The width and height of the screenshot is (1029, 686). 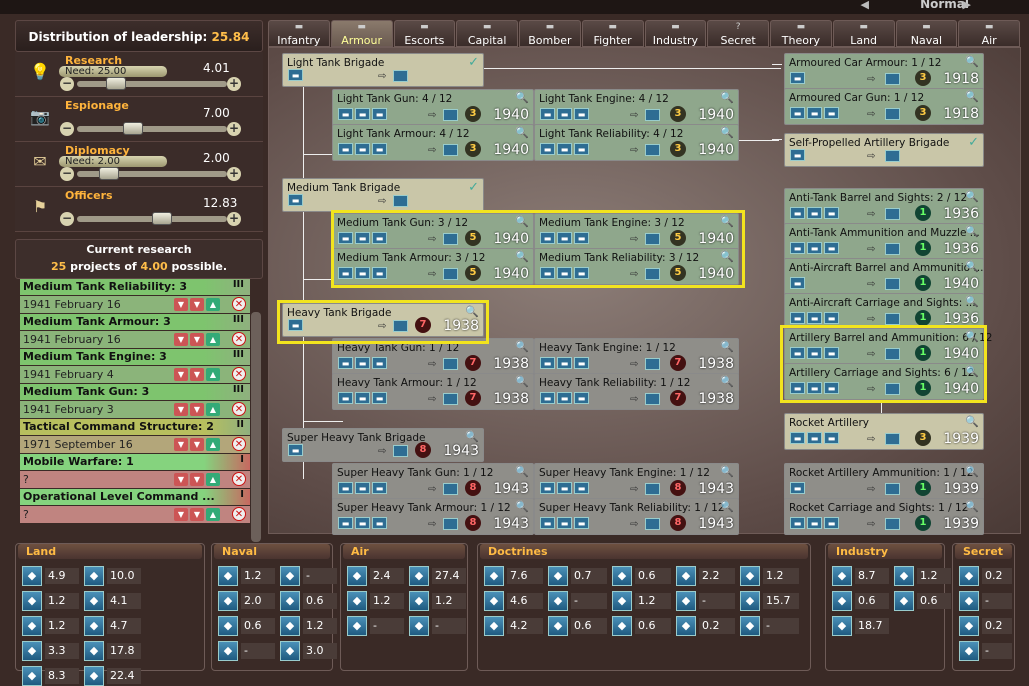 What do you see at coordinates (738, 33) in the screenshot?
I see `tab-secret: ? Secret` at bounding box center [738, 33].